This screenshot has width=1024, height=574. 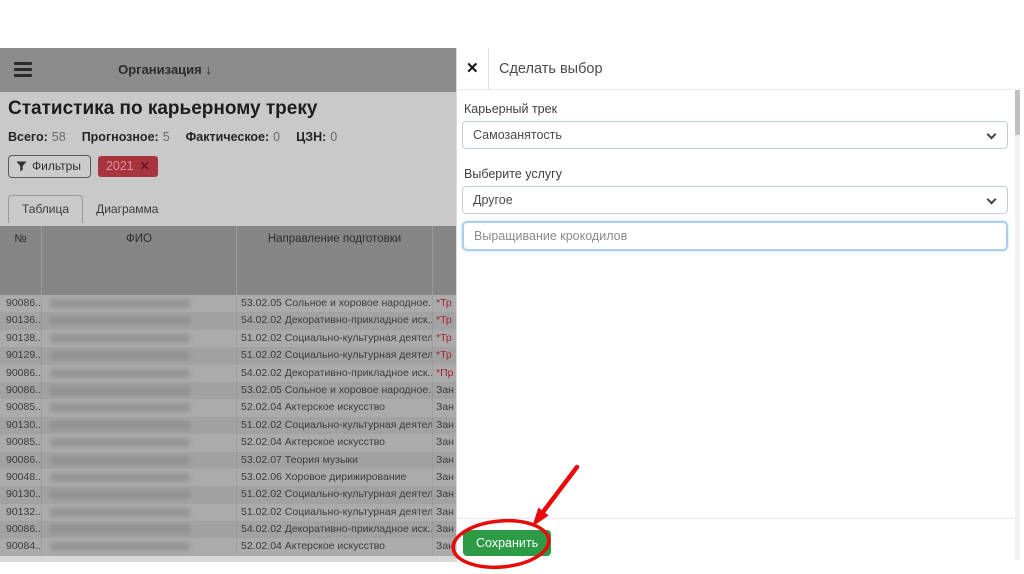 What do you see at coordinates (511, 109) in the screenshot?
I see `career-track-label: Карьерный трек` at bounding box center [511, 109].